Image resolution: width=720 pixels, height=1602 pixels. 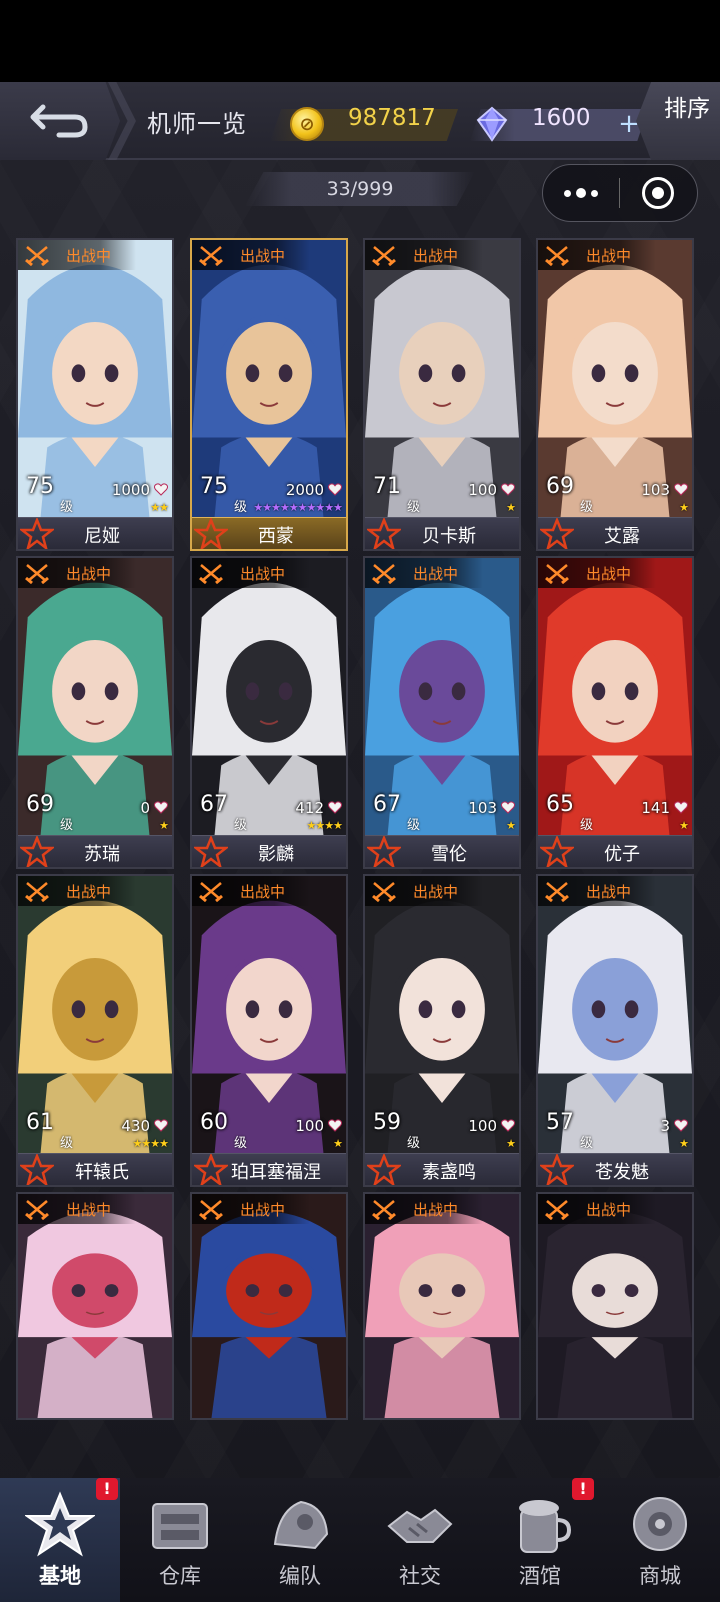 I want to click on pilot-name-bar: 贝卡斯, so click(x=442, y=533).